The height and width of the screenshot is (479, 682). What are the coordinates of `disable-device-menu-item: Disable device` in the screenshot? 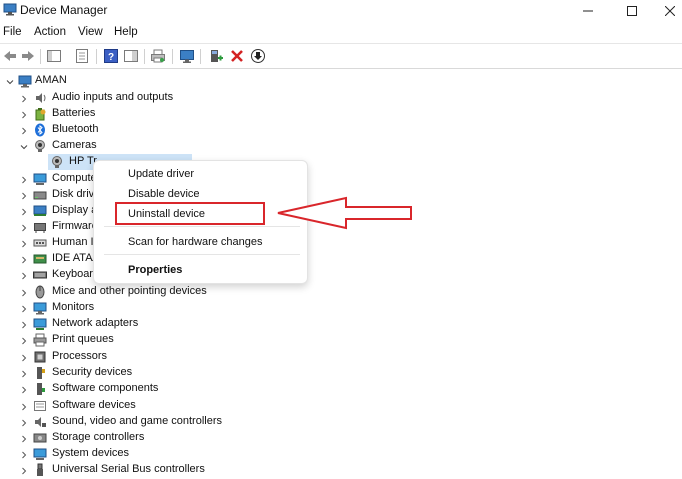 It's located at (164, 194).